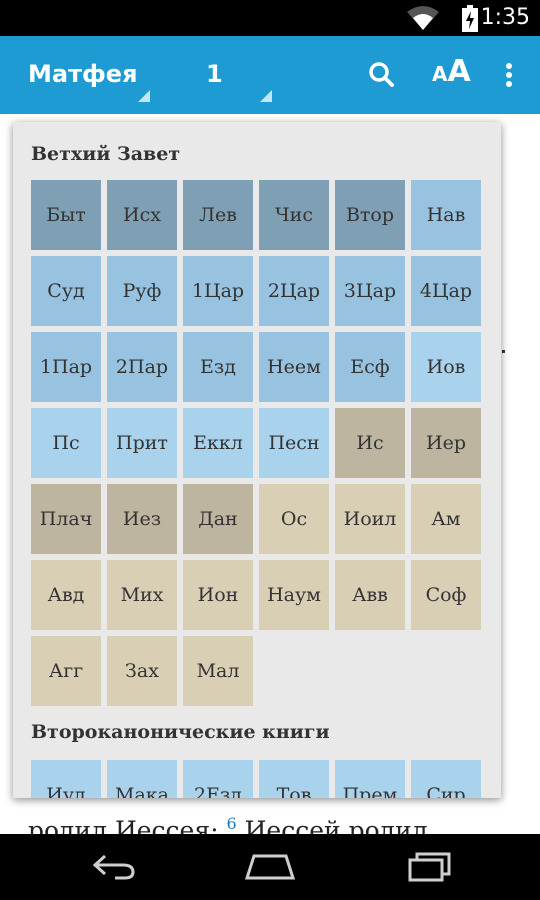 The height and width of the screenshot is (900, 540). What do you see at coordinates (66, 595) in the screenshot?
I see `book-button: Авд` at bounding box center [66, 595].